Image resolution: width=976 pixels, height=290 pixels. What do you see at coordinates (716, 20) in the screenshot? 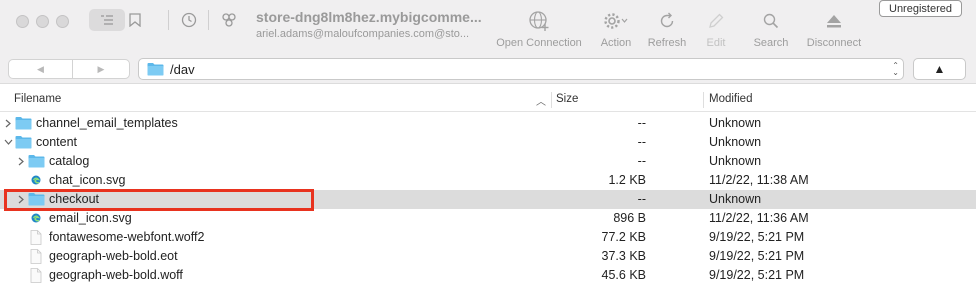
I see `pencil-icon` at bounding box center [716, 20].